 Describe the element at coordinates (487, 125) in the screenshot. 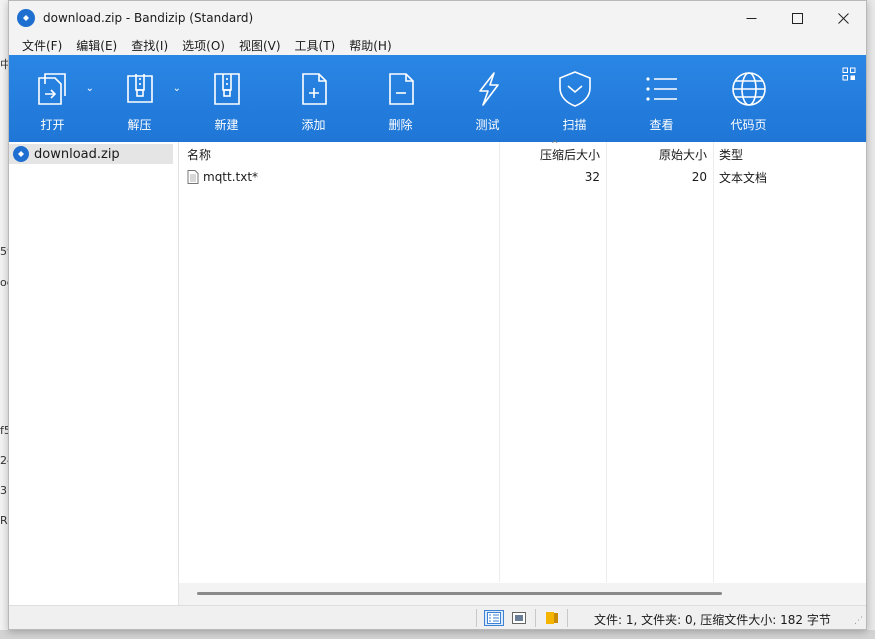

I see `test-button-label: 测试` at that location.